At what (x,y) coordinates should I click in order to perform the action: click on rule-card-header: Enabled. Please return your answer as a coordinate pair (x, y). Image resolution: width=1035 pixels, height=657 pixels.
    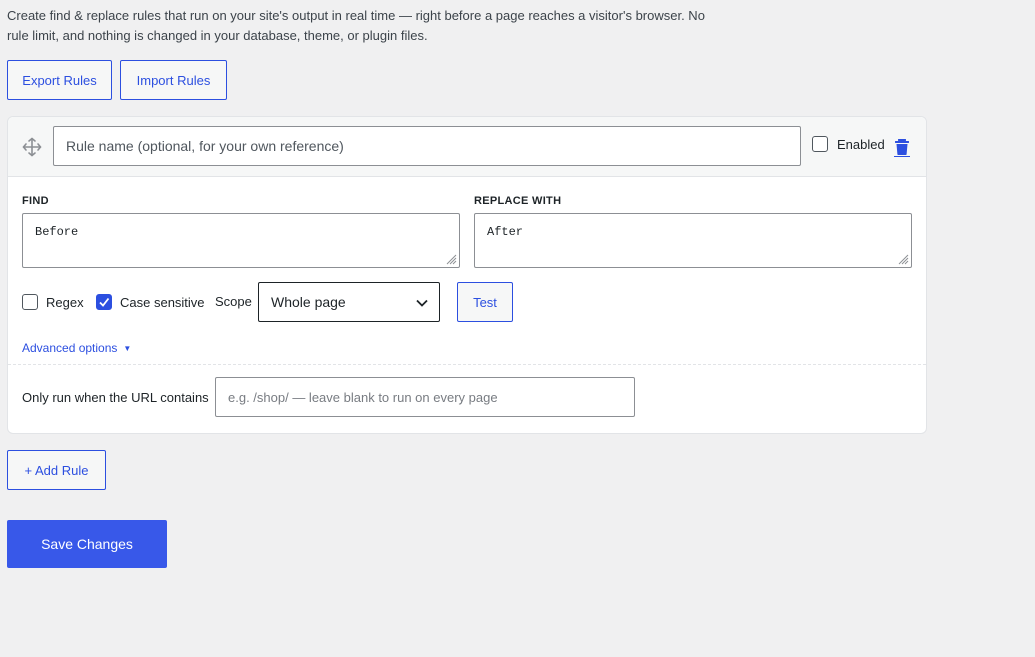
    Looking at the image, I should click on (467, 147).